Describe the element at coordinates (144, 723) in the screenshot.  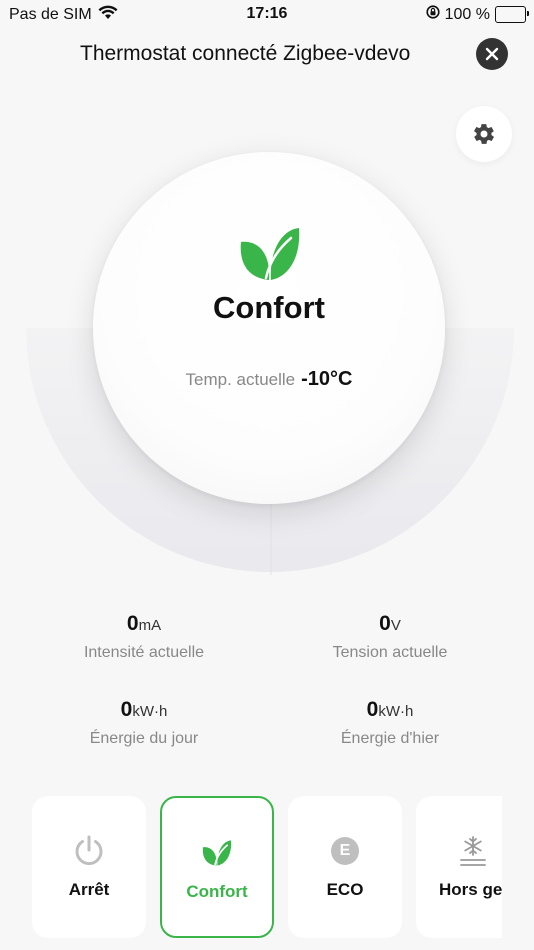
I see `stat-energy-today: 0kW·h Énergie du jour` at that location.